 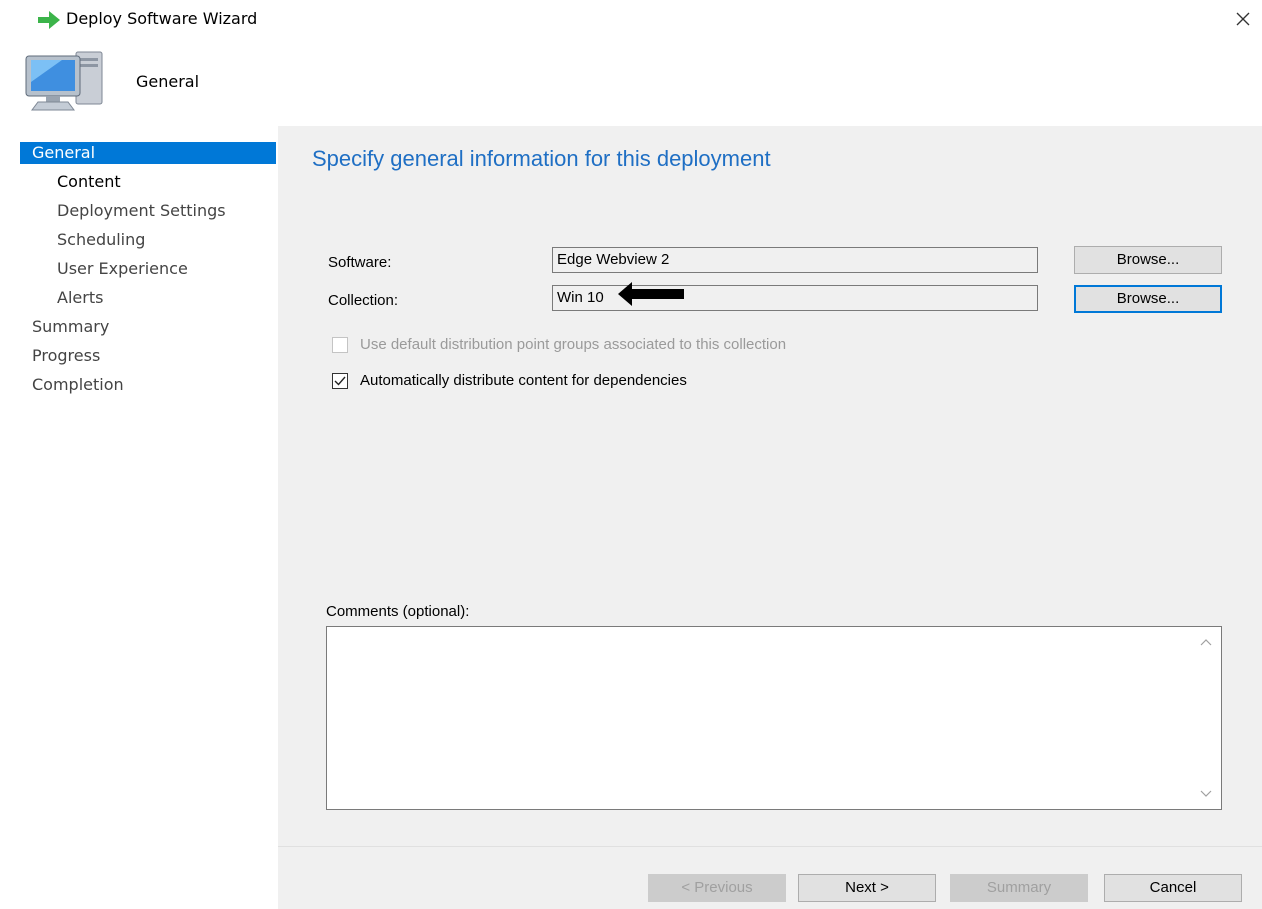 I want to click on comments-textarea, so click(x=774, y=718).